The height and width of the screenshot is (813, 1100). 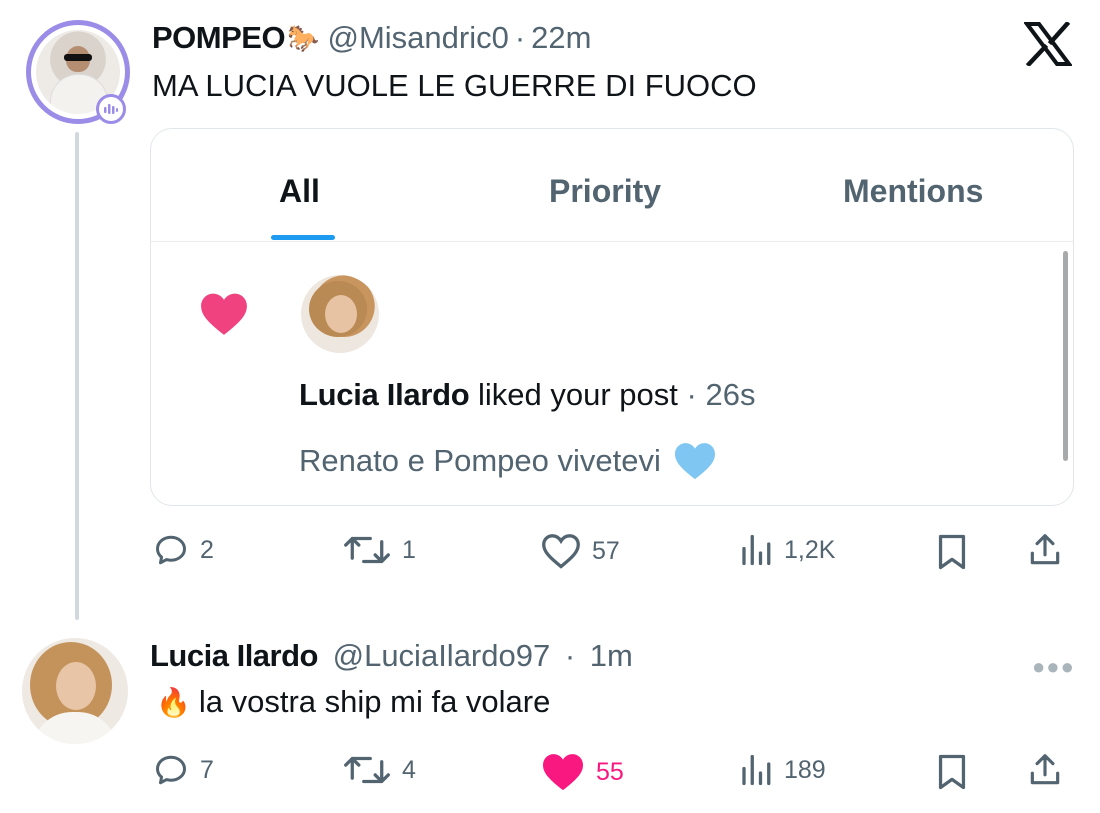 What do you see at coordinates (173, 702) in the screenshot?
I see `fire-emoji: 🔥` at bounding box center [173, 702].